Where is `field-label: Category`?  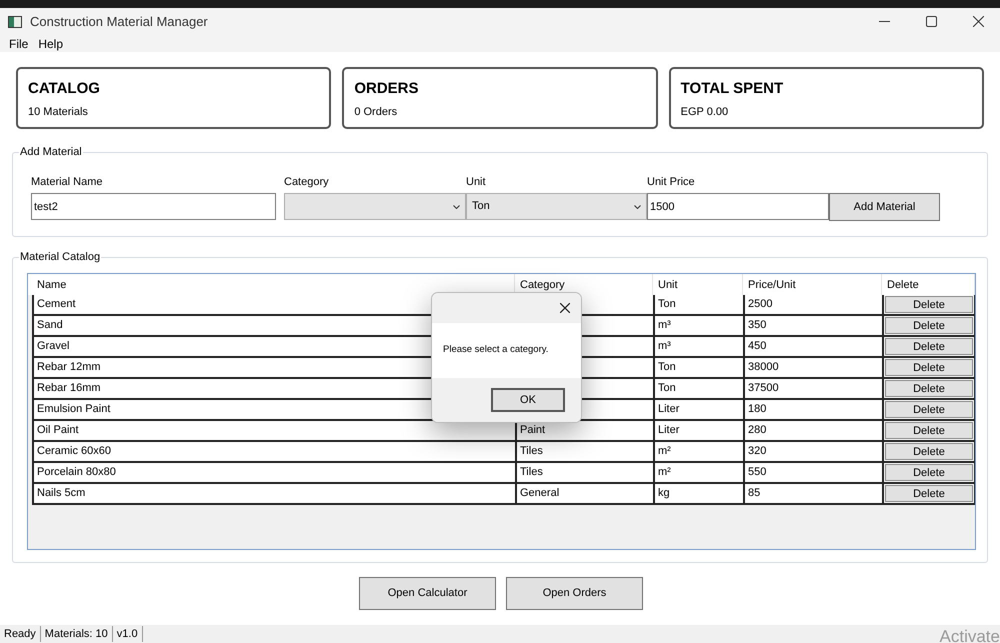
field-label: Category is located at coordinates (307, 182).